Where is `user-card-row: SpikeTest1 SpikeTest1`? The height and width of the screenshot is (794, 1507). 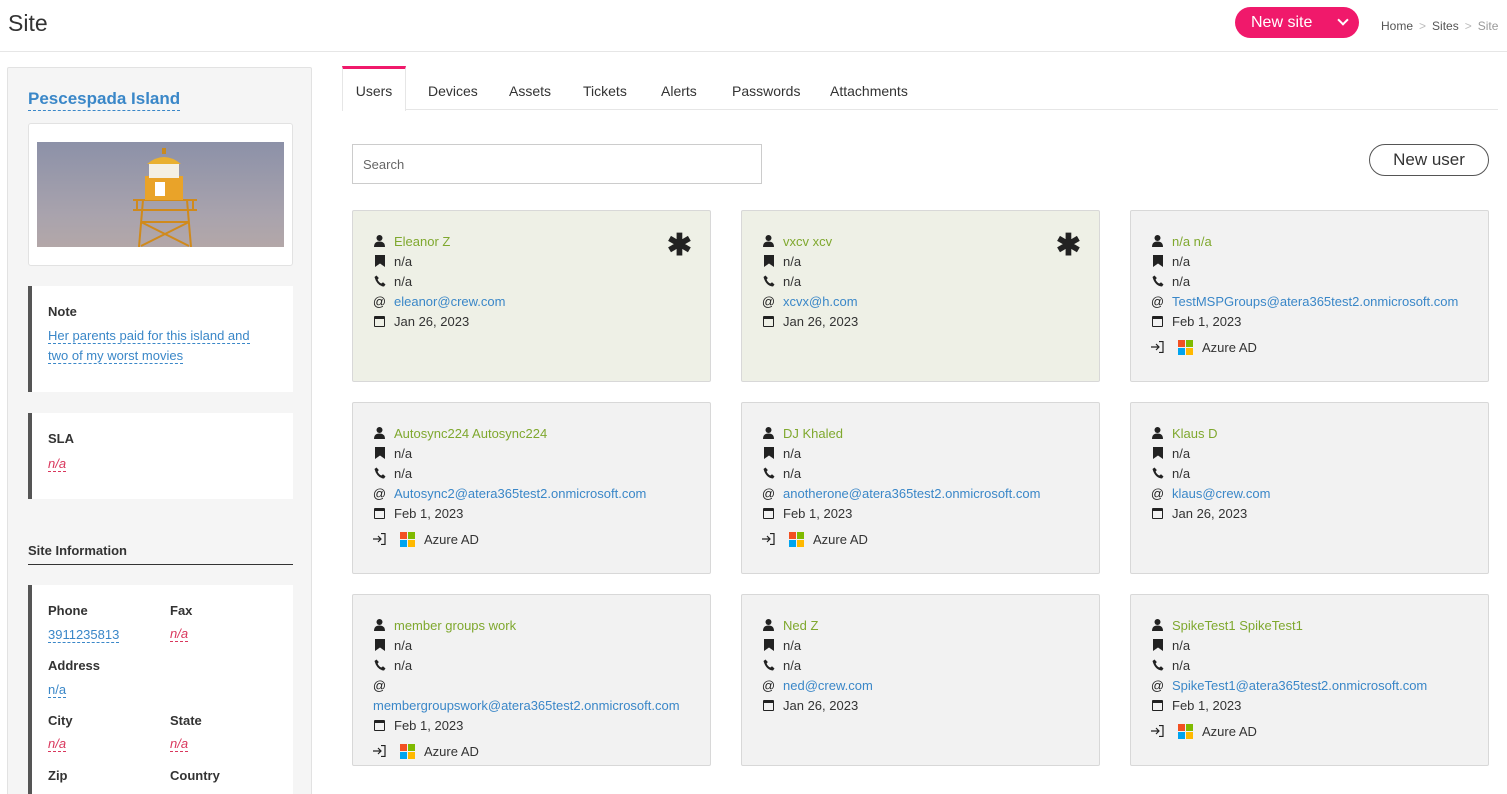 user-card-row: SpikeTest1 SpikeTest1 is located at coordinates (1227, 625).